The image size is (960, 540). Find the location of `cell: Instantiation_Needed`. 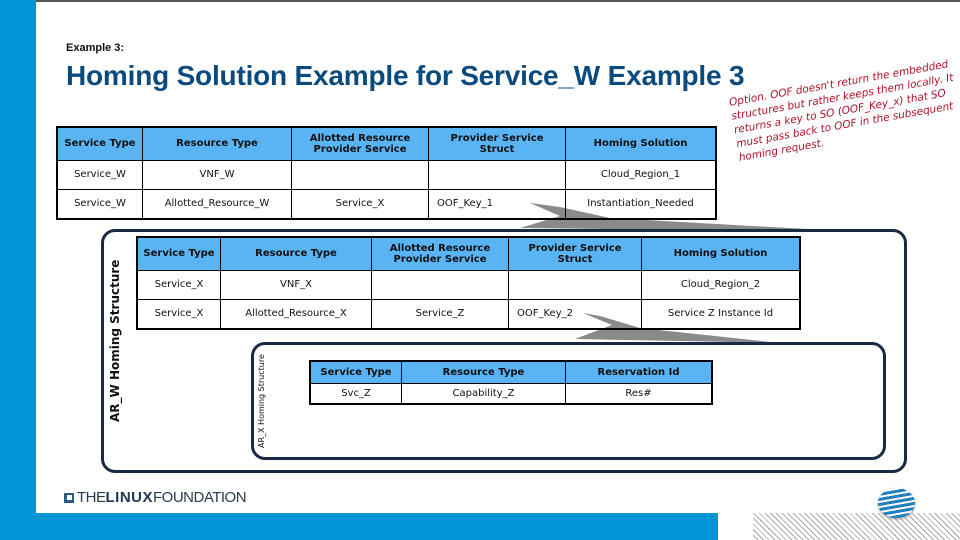

cell: Instantiation_Needed is located at coordinates (641, 204).